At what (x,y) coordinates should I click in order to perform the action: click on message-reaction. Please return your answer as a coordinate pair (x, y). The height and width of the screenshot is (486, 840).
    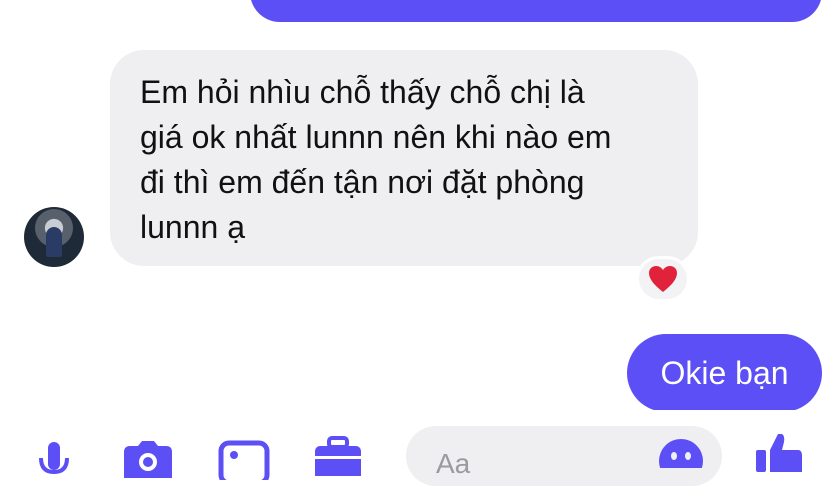
    Looking at the image, I should click on (663, 279).